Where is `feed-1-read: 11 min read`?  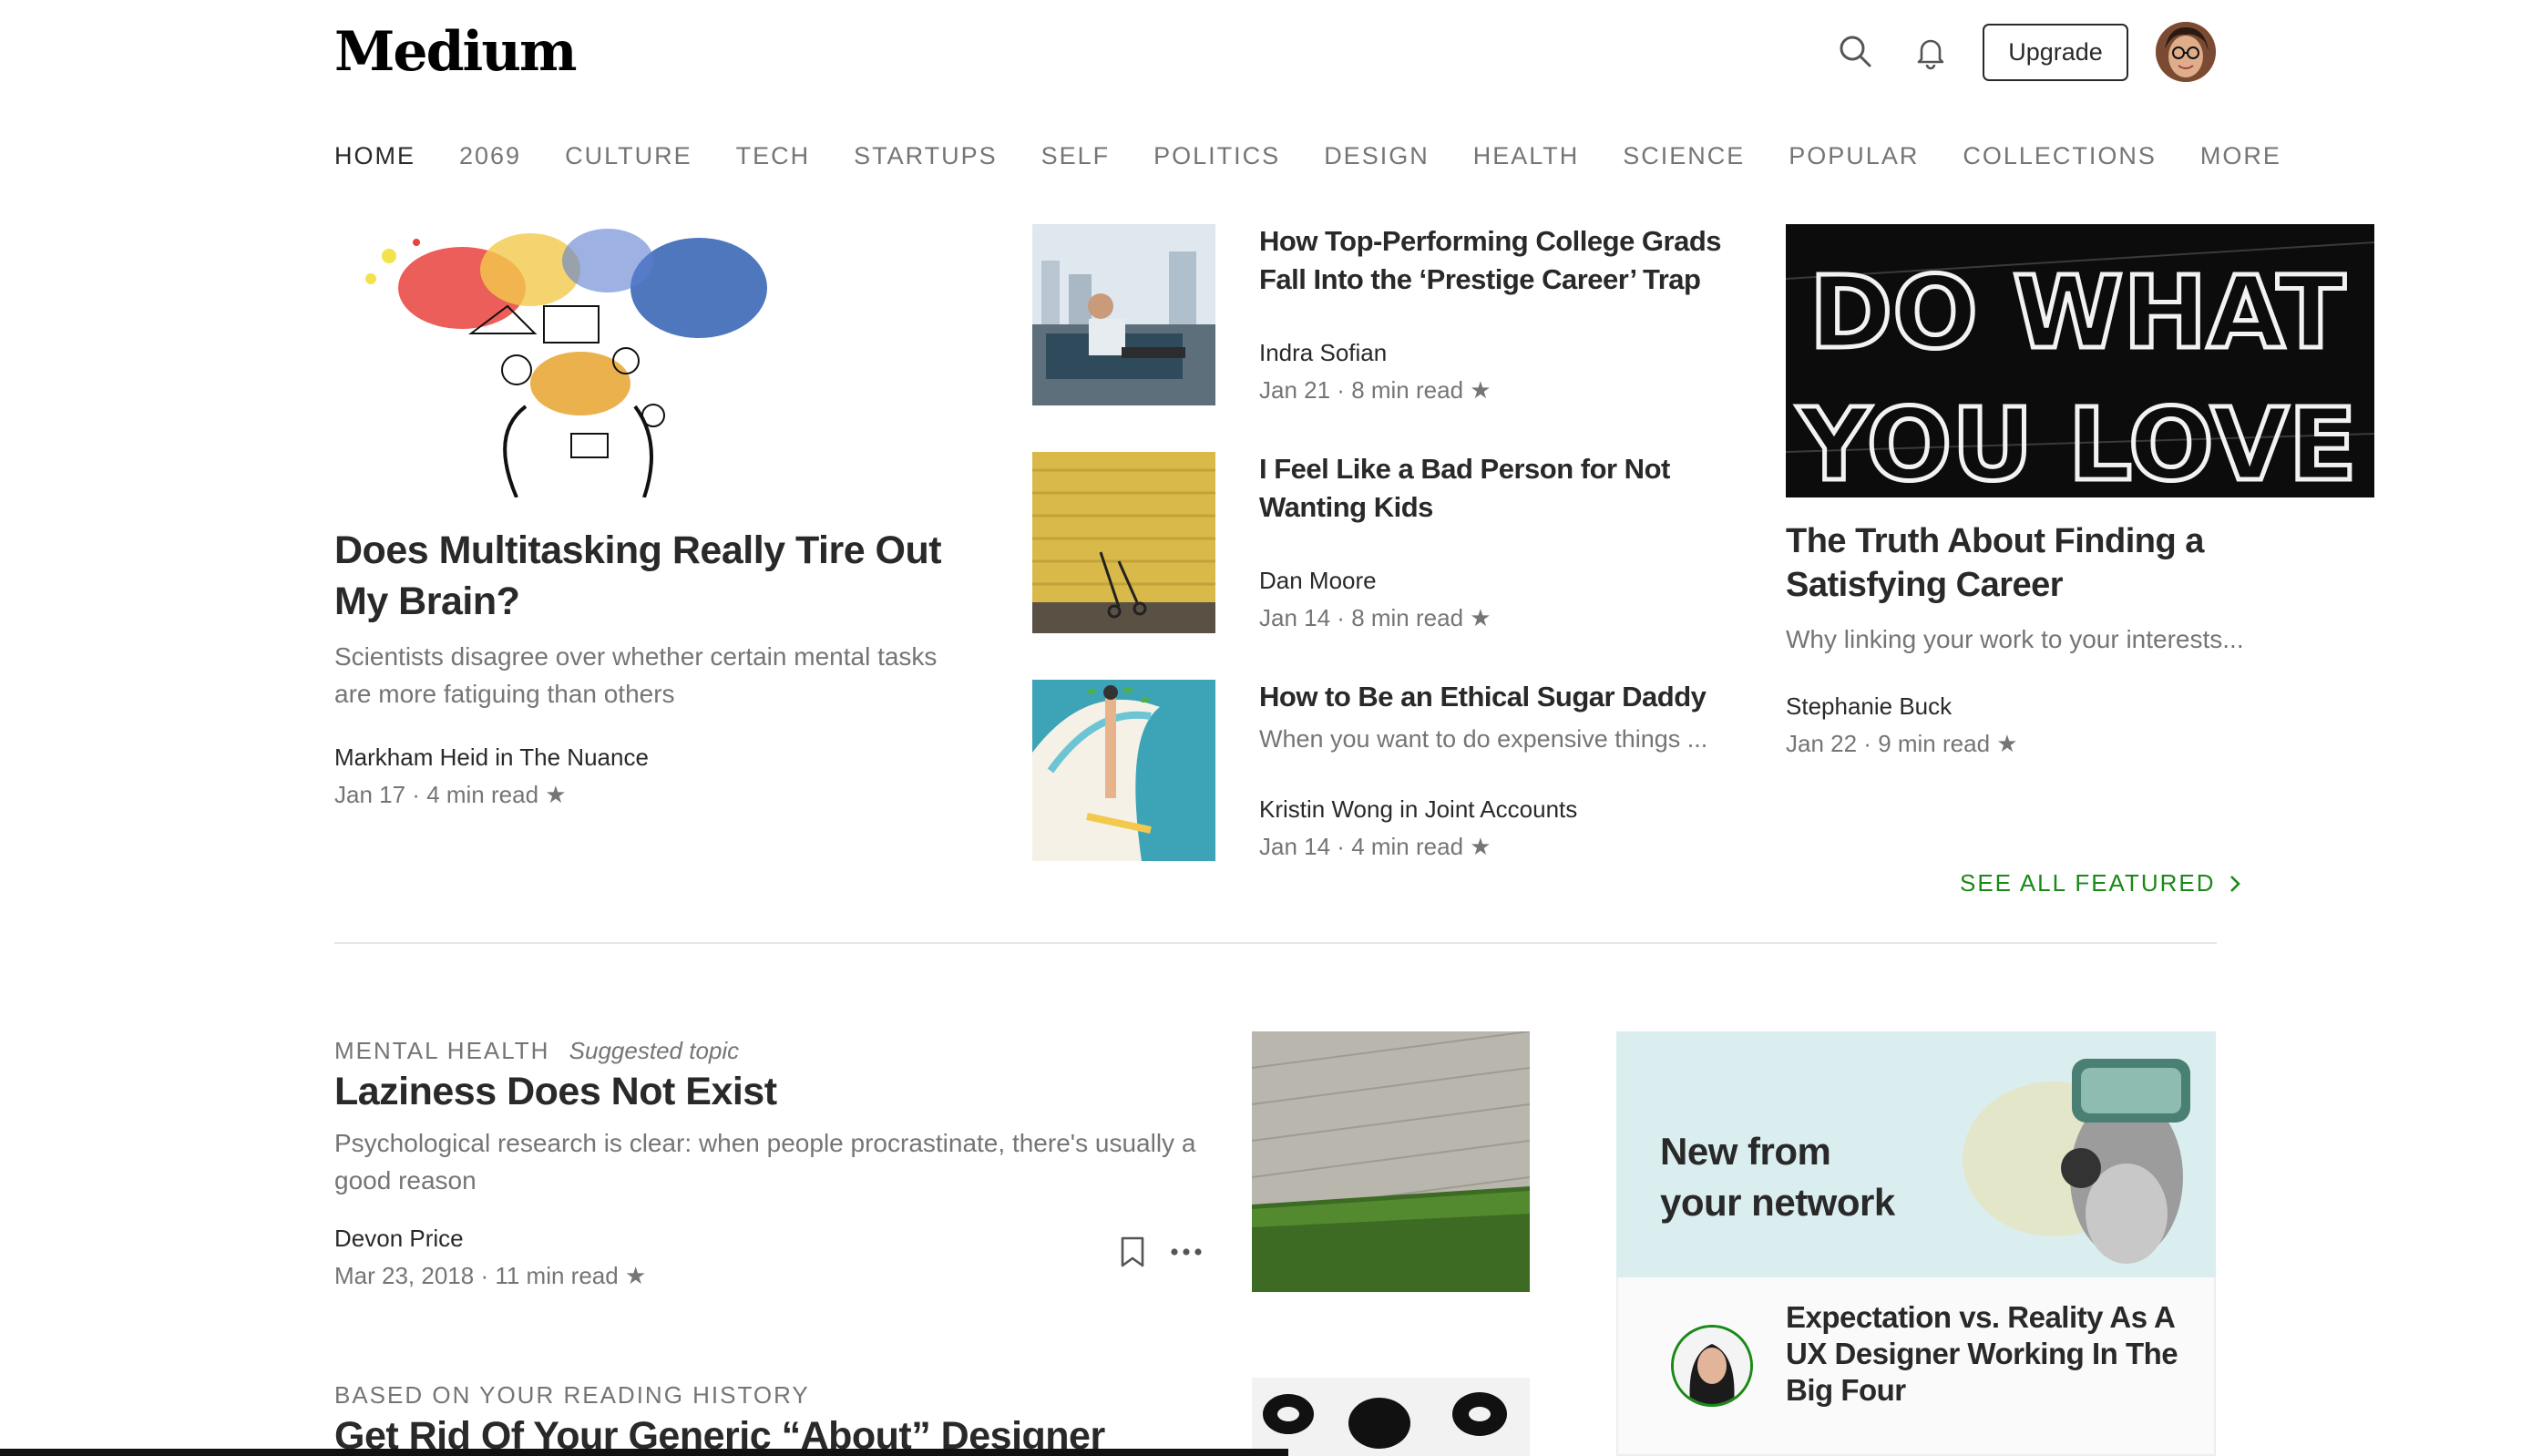 feed-1-read: 11 min read is located at coordinates (557, 1275).